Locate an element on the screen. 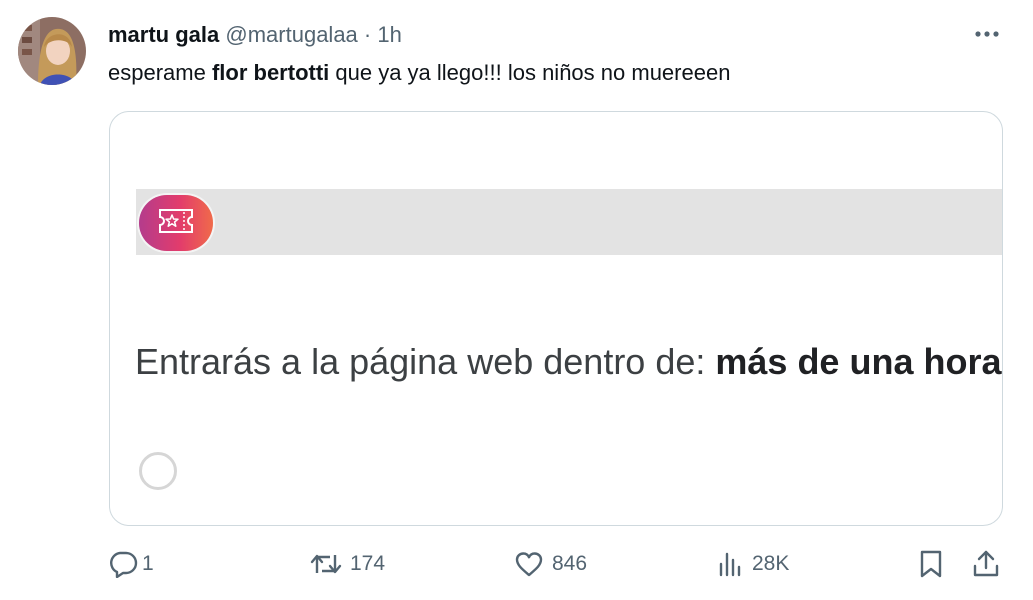 The width and height of the screenshot is (1033, 600). share-icon is located at coordinates (986, 564).